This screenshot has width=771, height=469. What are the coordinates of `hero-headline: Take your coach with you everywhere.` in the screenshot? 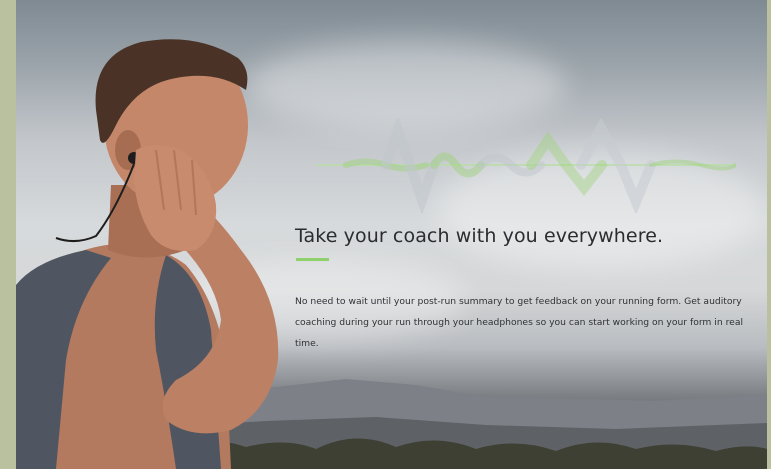 It's located at (479, 236).